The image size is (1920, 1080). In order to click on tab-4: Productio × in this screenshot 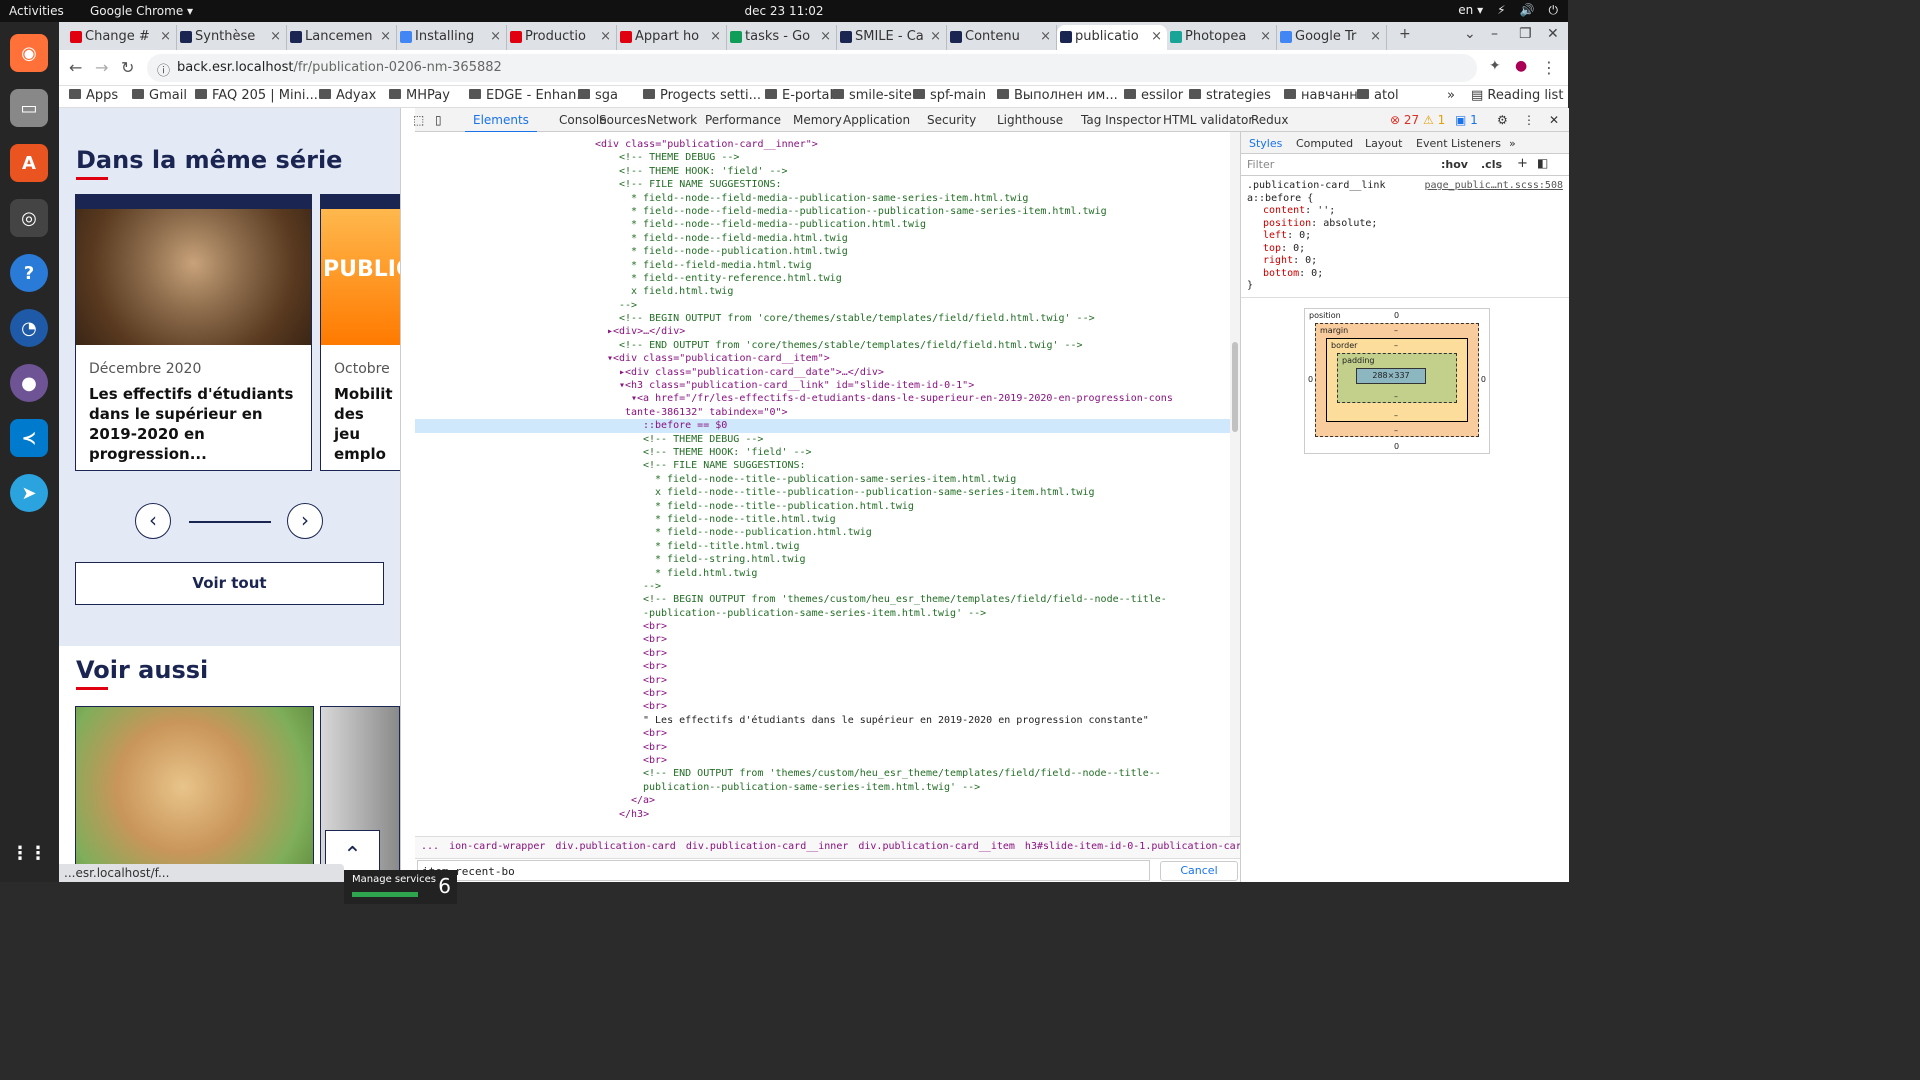, I will do `click(562, 37)`.